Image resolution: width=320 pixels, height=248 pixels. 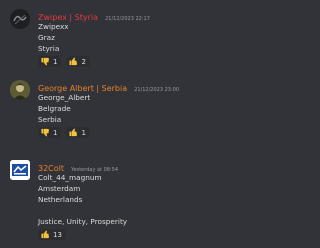 I want to click on message-line: Serbia, so click(x=50, y=119).